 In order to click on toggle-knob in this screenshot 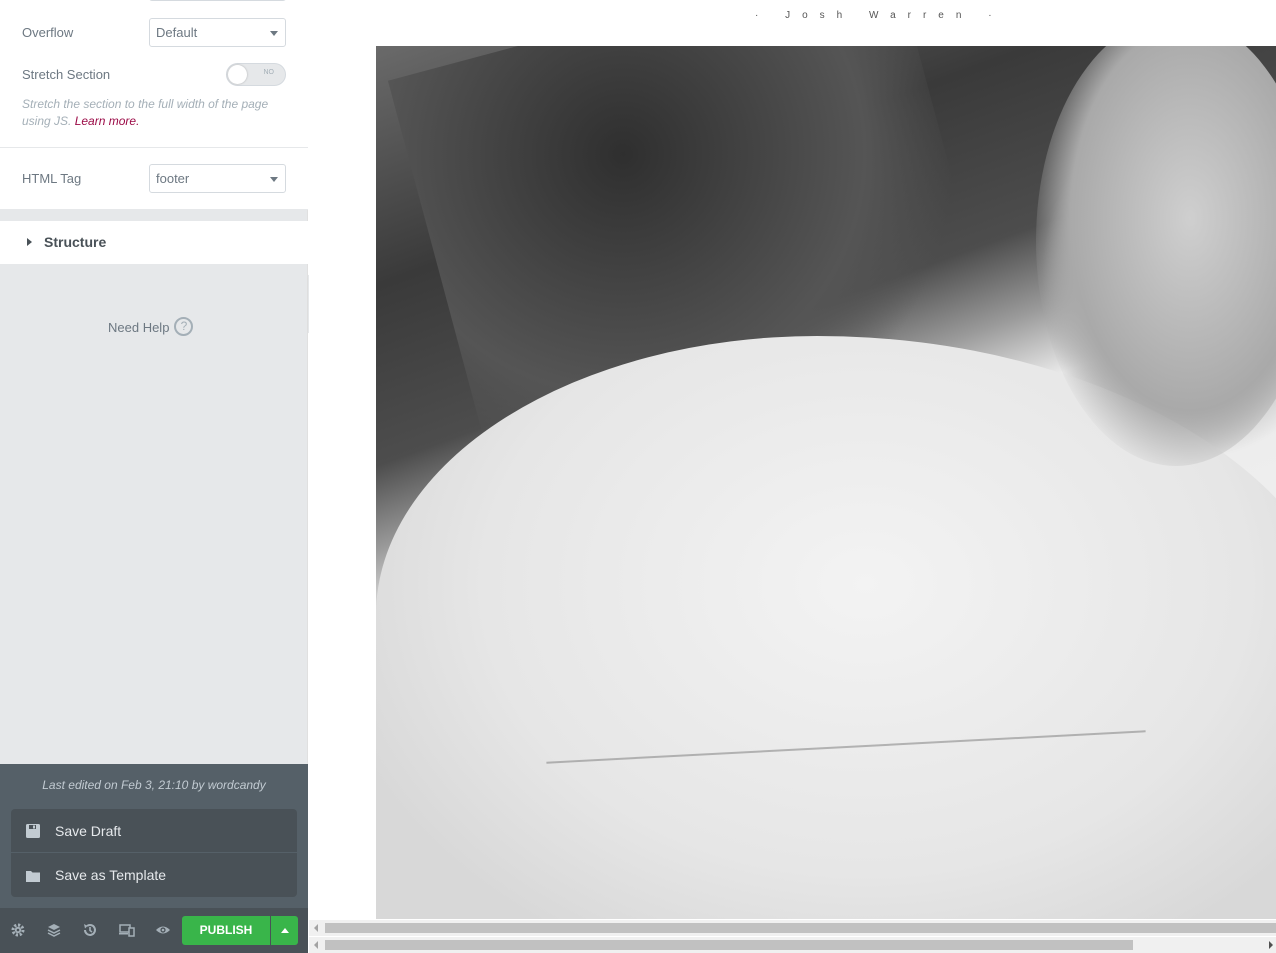, I will do `click(237, 74)`.